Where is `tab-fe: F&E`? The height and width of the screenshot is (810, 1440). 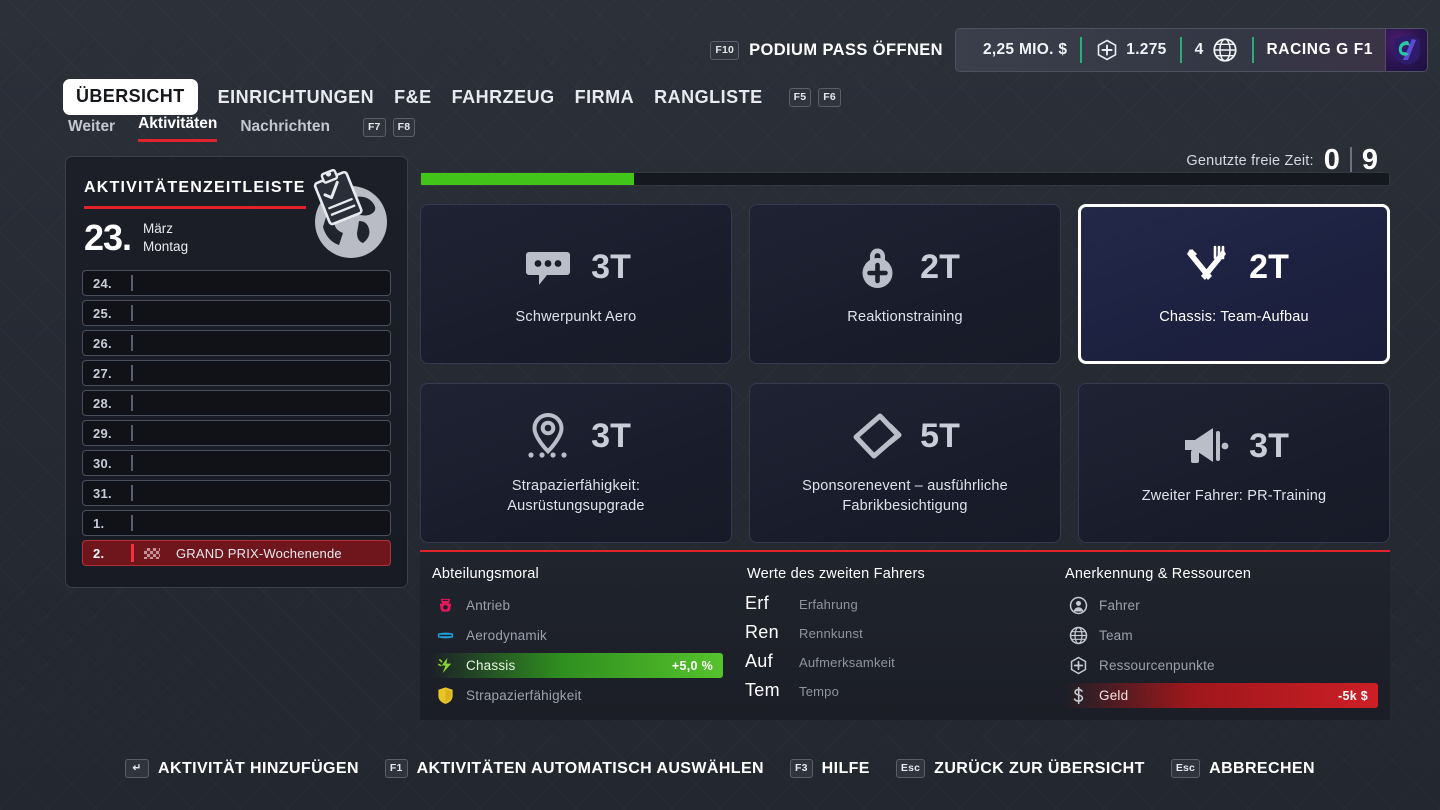
tab-fe: F&E is located at coordinates (413, 97).